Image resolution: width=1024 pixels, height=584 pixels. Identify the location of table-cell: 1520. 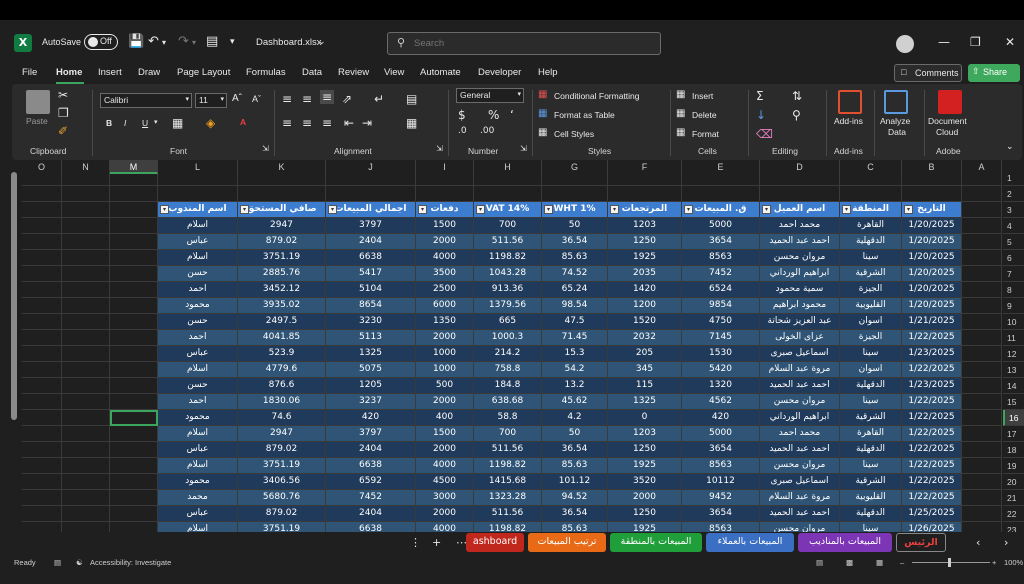
(645, 322).